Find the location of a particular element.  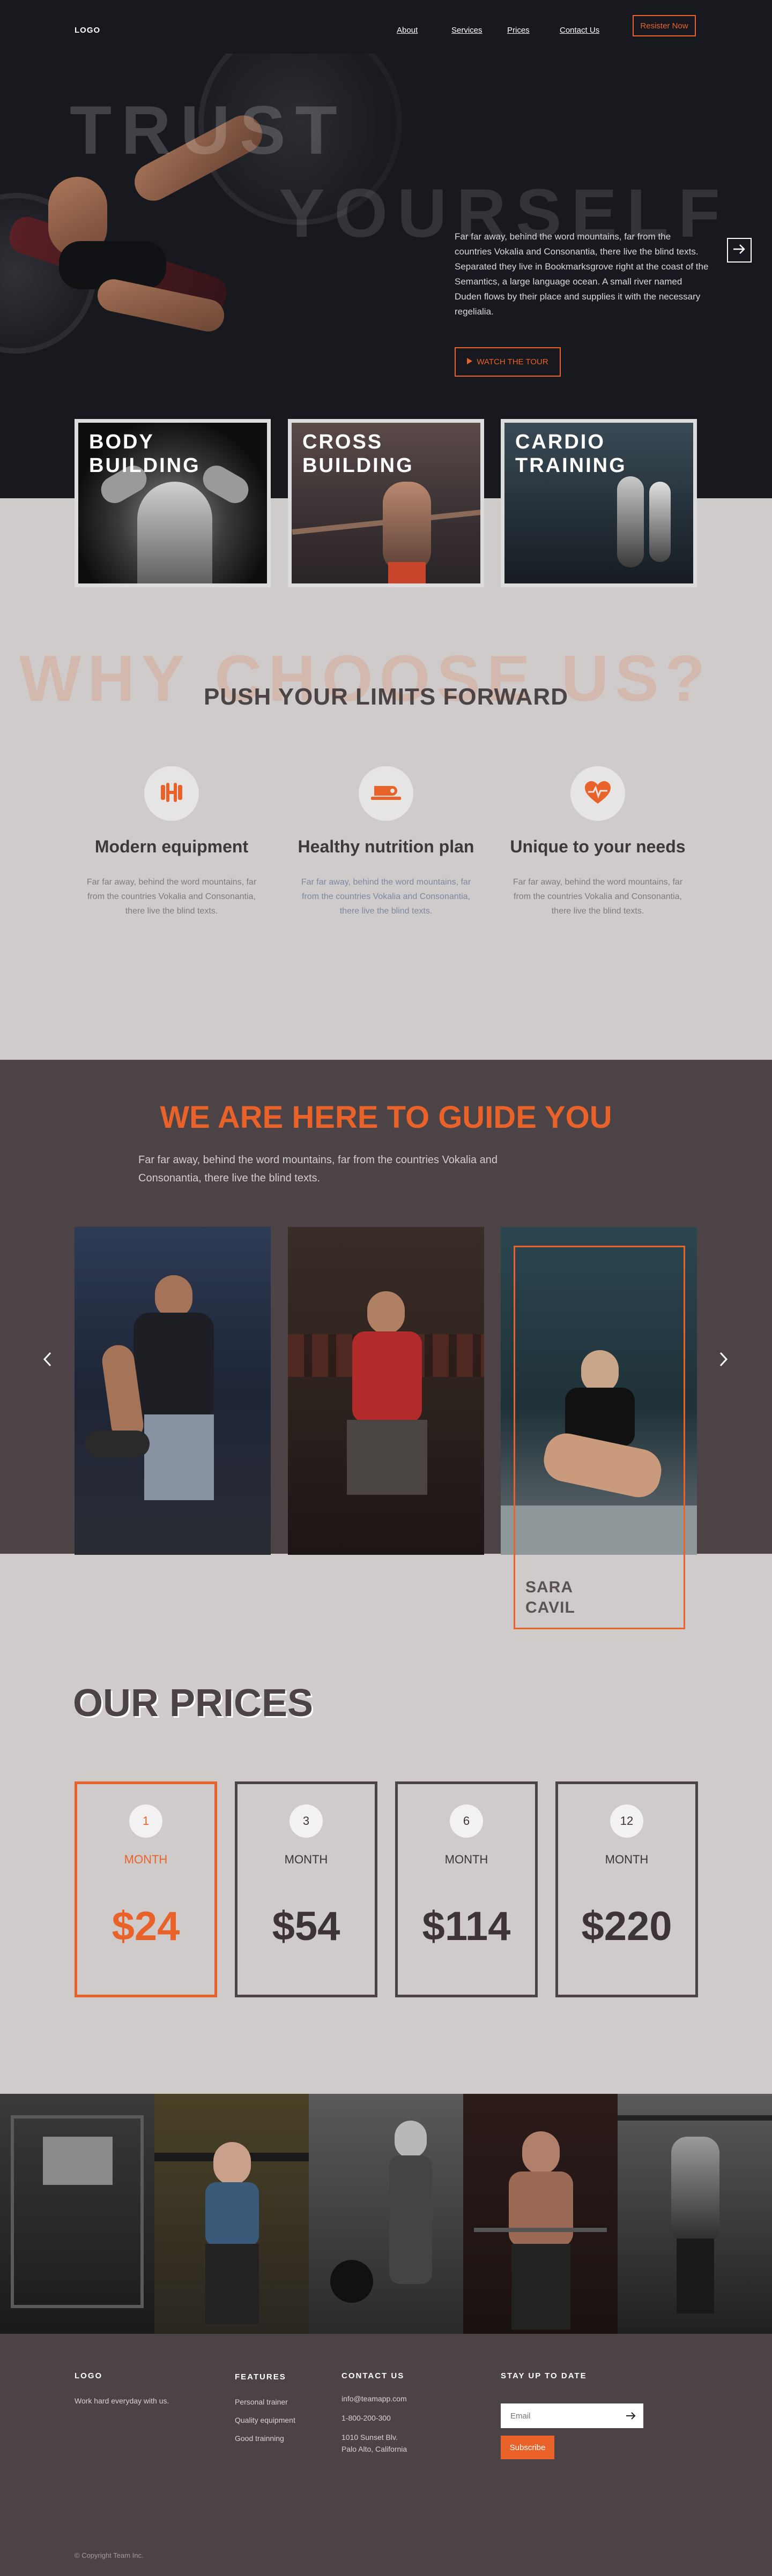

plan-price: $114 is located at coordinates (466, 1926).